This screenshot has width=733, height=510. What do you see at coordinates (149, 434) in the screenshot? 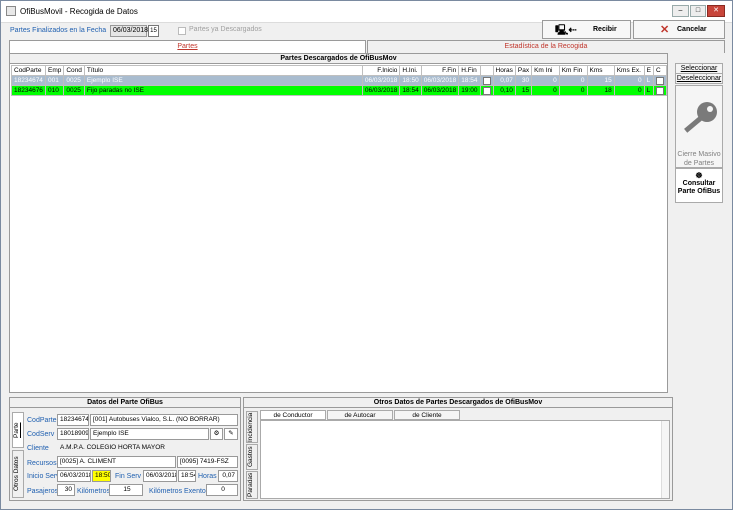
I see `servicio-field: Ejemplo ISE` at bounding box center [149, 434].